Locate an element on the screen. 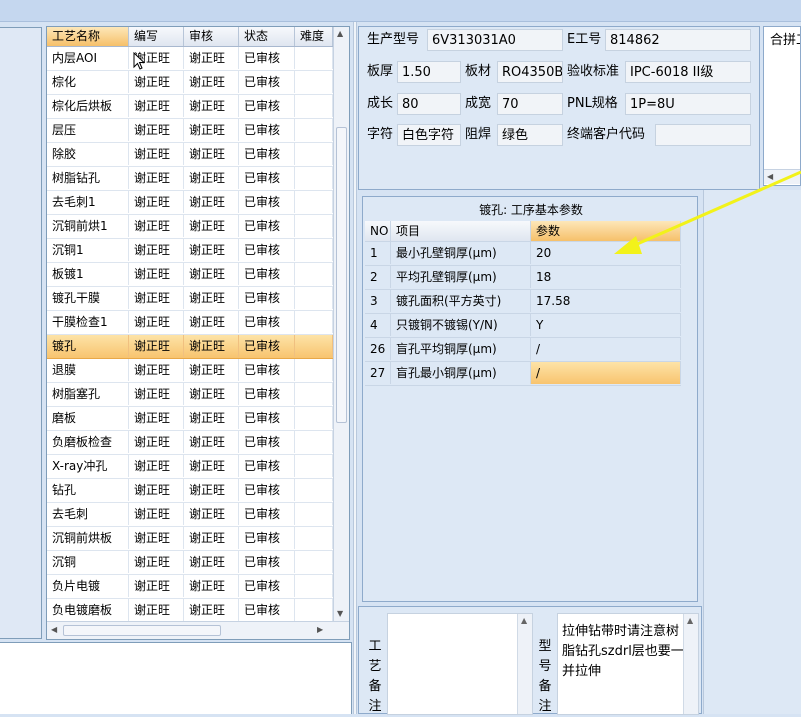  param-item-cell: 盲孔最小铜厚(μm) is located at coordinates (461, 373).